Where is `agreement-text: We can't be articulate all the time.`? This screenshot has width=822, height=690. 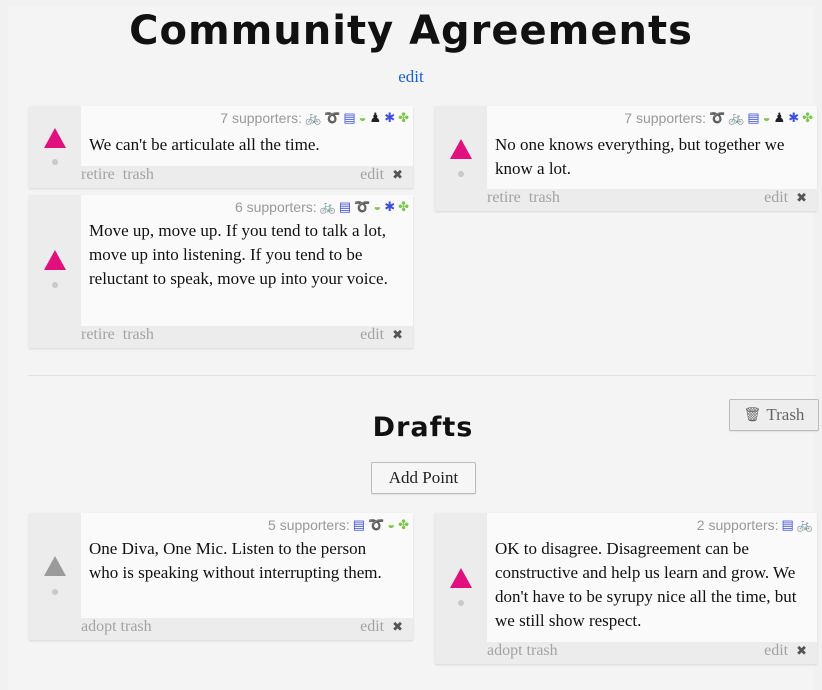 agreement-text: We can't be articulate all the time. is located at coordinates (204, 144).